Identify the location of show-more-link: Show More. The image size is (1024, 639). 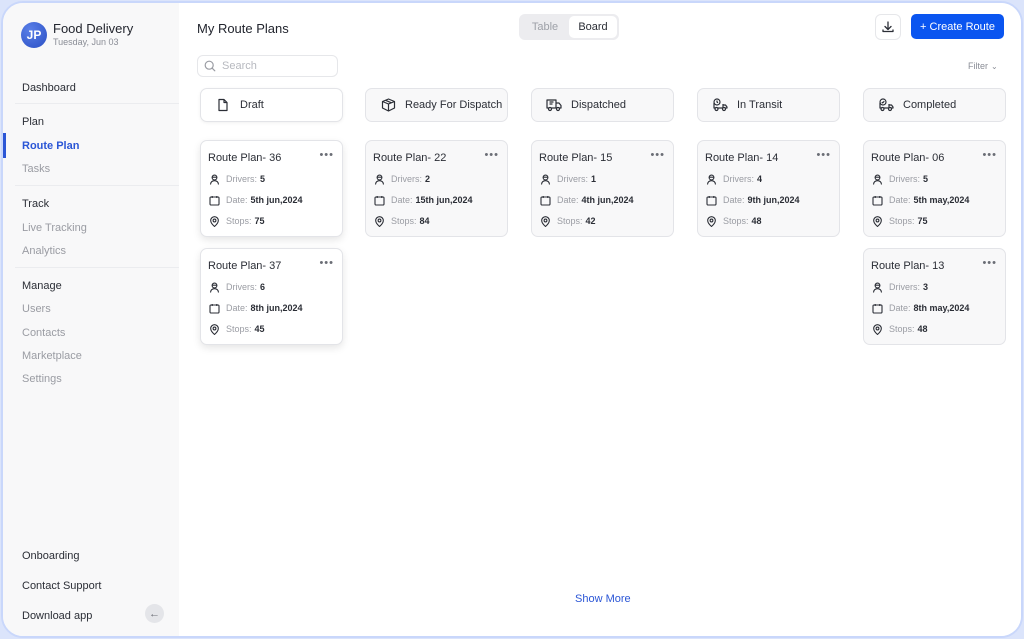
(603, 599).